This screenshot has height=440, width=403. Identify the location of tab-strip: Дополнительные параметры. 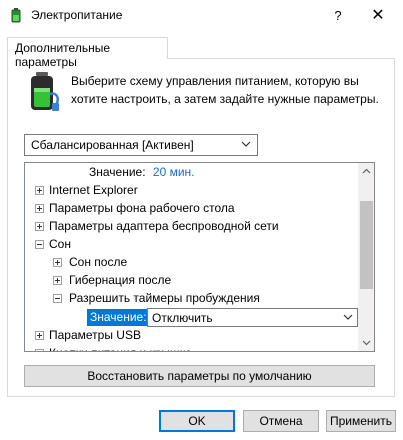
(201, 50).